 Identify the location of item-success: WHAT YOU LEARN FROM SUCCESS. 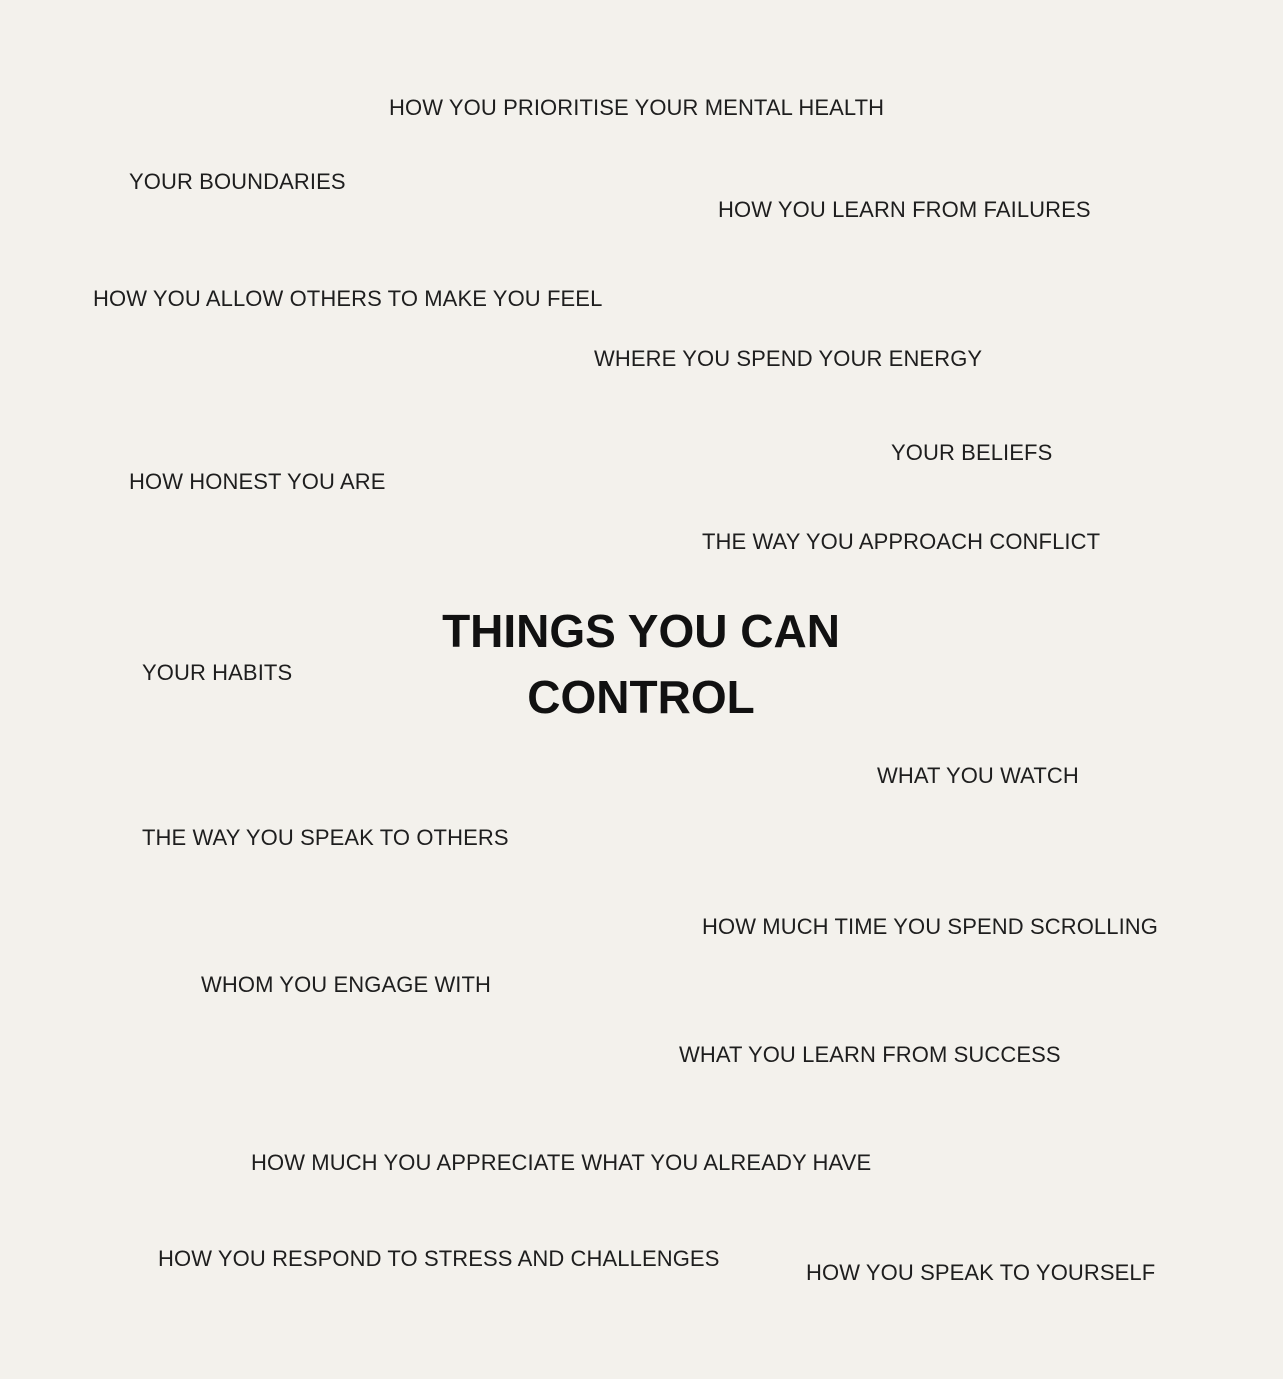
(870, 1054).